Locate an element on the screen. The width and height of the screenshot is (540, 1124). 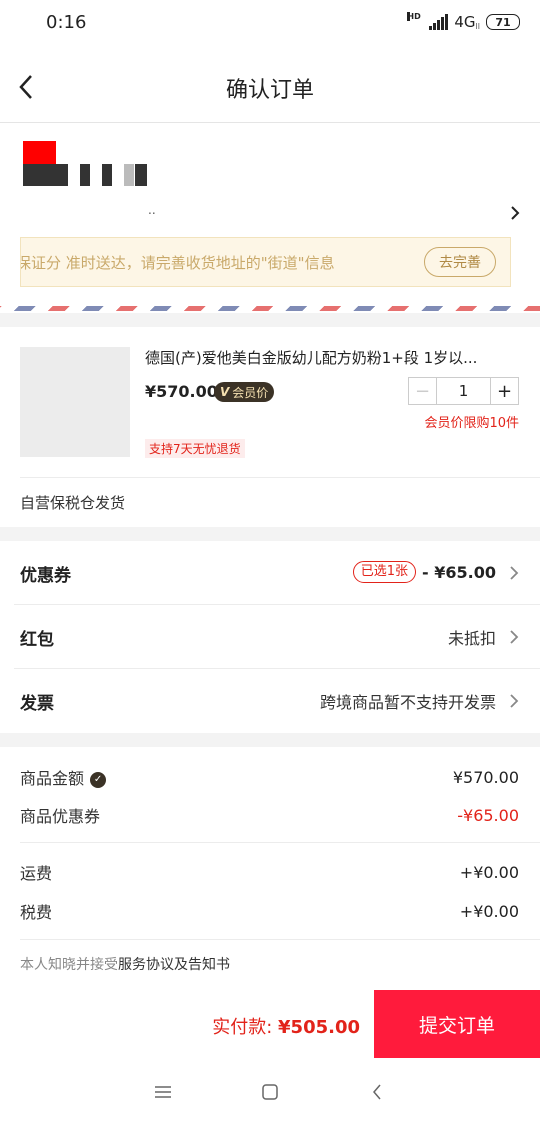
checkout-bar: 实付款: ¥505.00 提交订单 is located at coordinates (270, 1025).